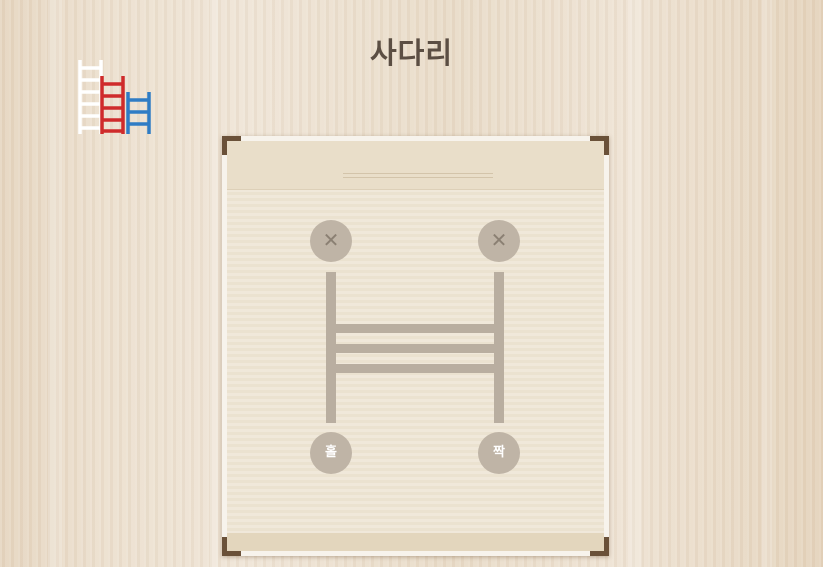 The image size is (823, 567). Describe the element at coordinates (415, 542) in the screenshot. I see `board-footer` at that location.